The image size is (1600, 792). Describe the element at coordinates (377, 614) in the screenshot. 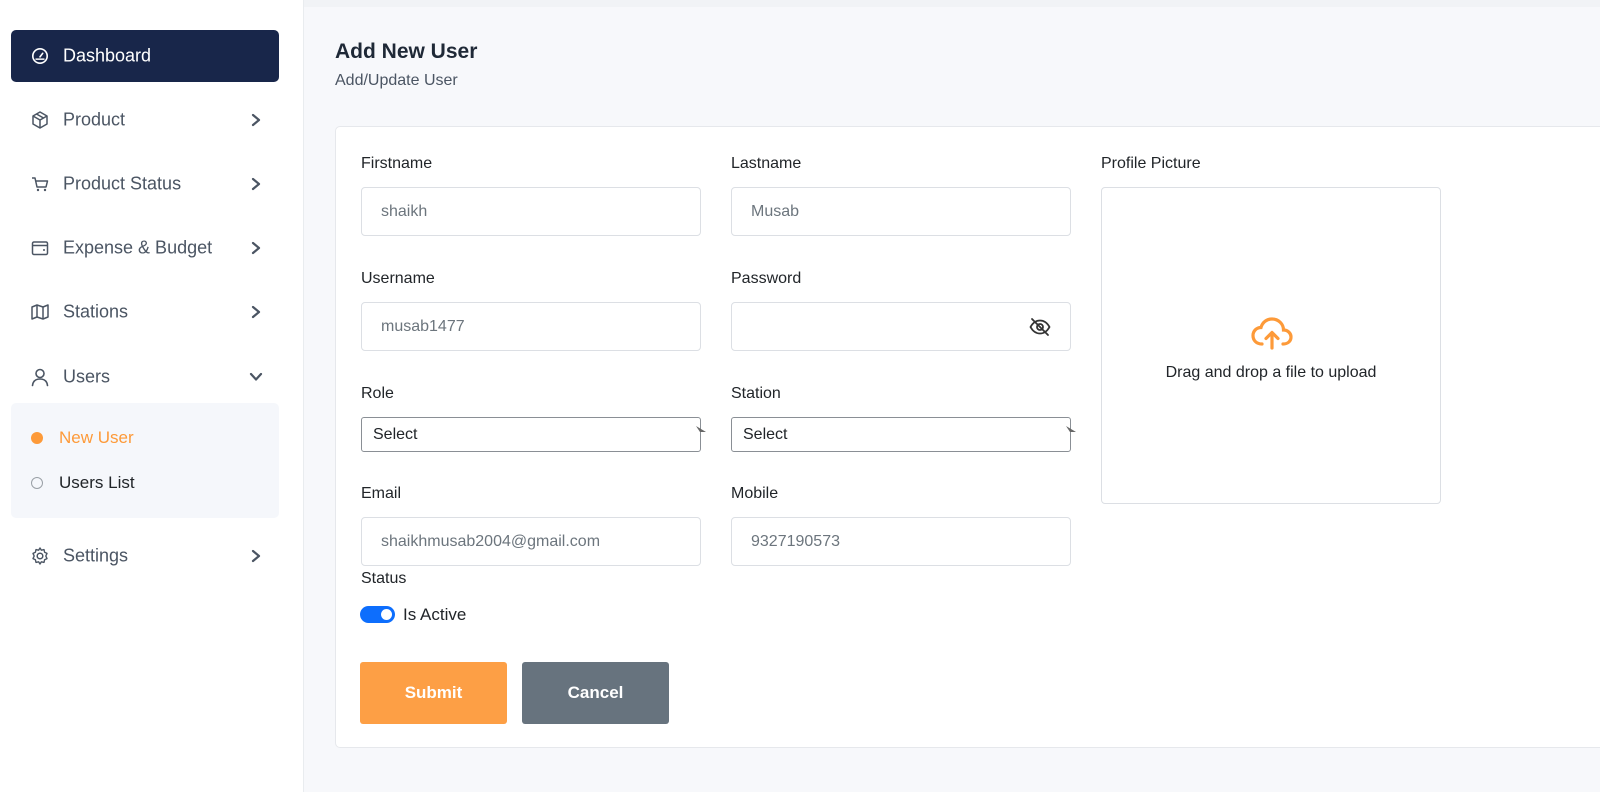

I see `is-active-toggle` at that location.